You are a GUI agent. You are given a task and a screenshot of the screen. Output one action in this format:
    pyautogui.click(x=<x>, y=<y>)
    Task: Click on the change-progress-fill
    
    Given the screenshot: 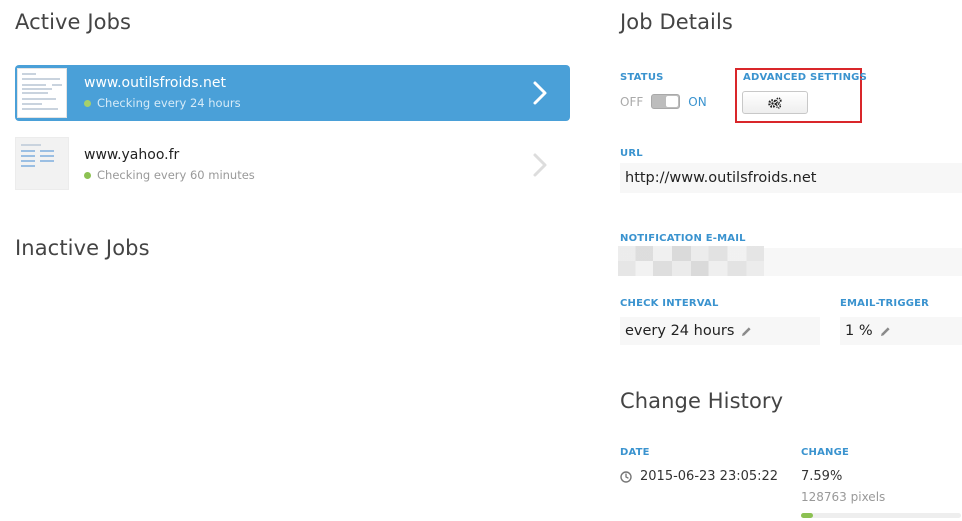 What is the action you would take?
    pyautogui.click(x=807, y=515)
    